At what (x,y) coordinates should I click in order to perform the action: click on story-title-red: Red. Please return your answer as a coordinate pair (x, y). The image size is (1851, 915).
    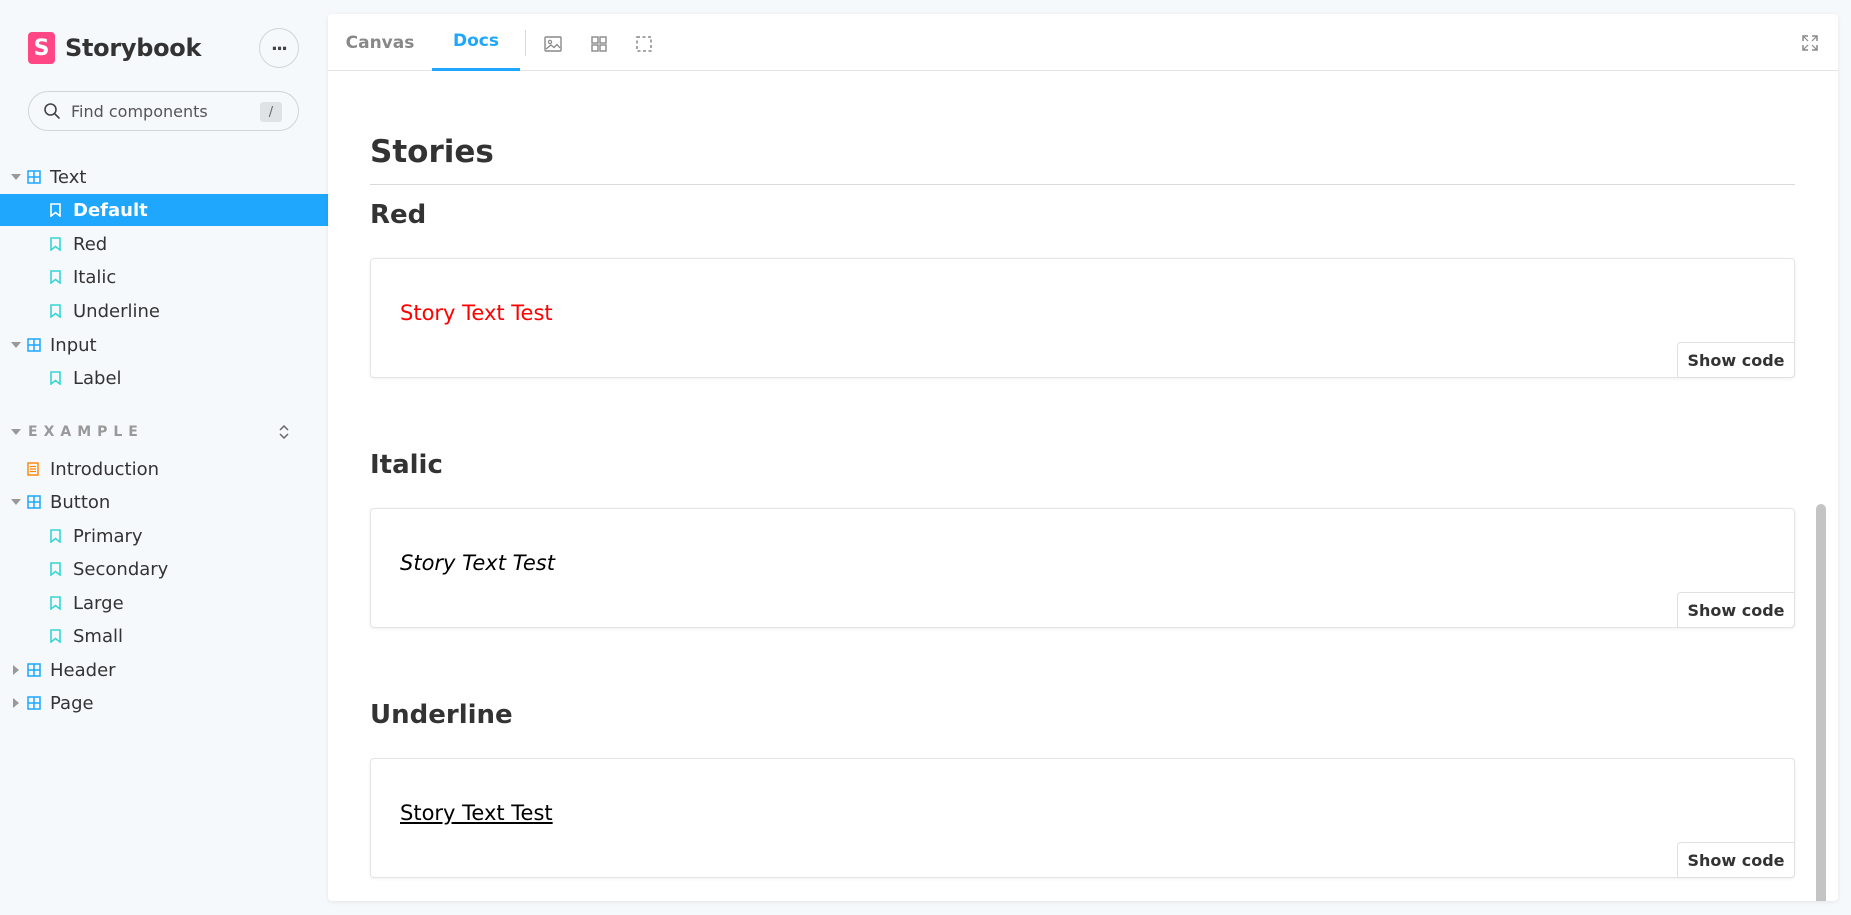
    Looking at the image, I should click on (398, 215).